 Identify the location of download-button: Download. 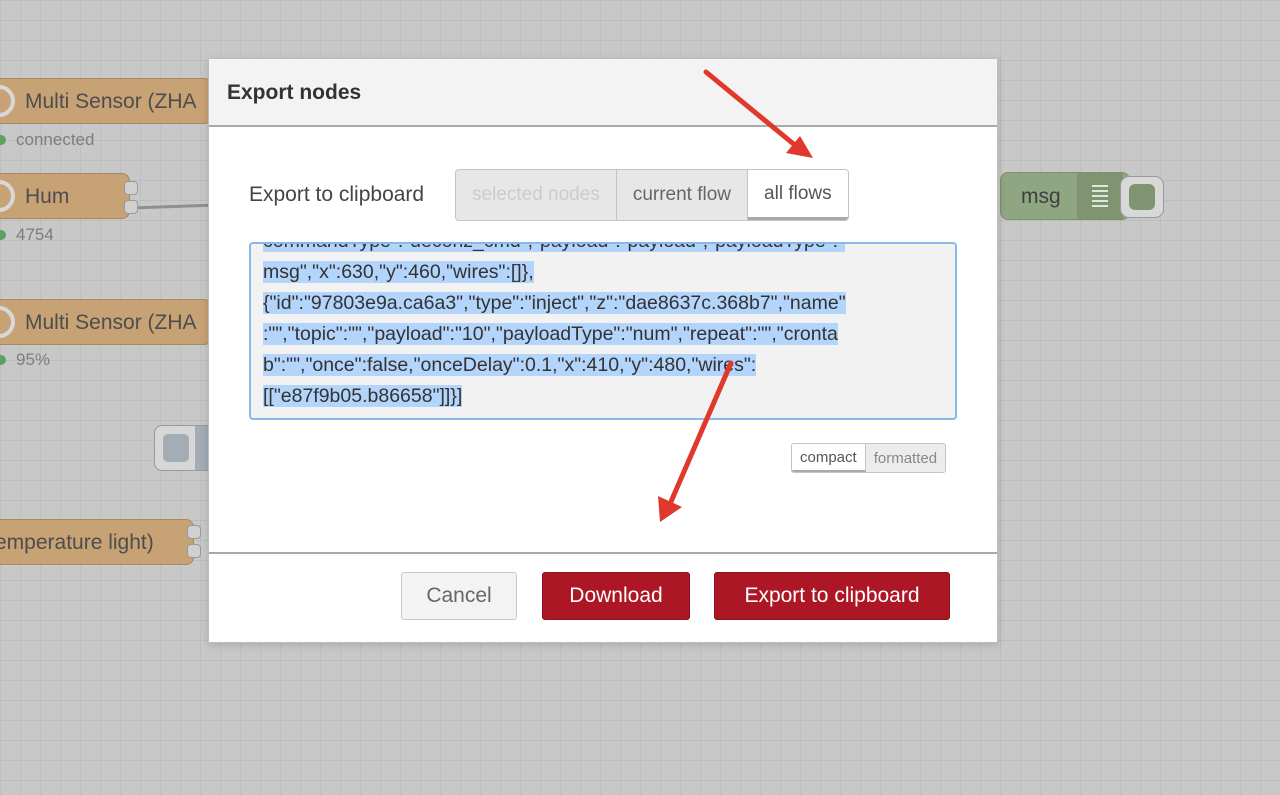
(616, 596).